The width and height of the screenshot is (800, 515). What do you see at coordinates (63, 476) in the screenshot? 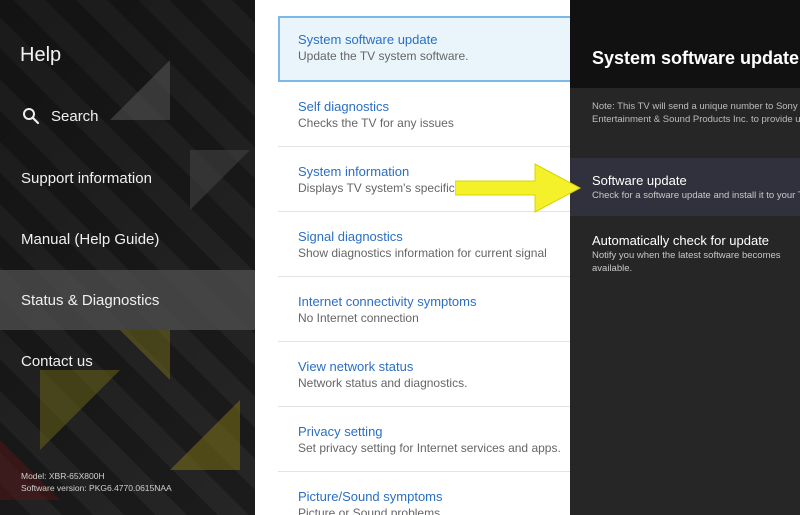
I see `model-number: Model: XBR-65X800H` at bounding box center [63, 476].